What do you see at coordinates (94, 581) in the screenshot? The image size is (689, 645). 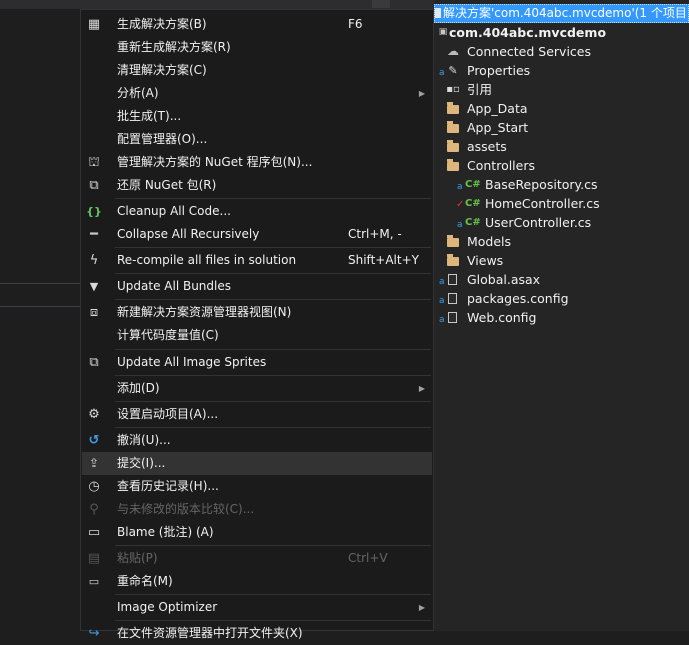 I see `rename-icon: ▭` at bounding box center [94, 581].